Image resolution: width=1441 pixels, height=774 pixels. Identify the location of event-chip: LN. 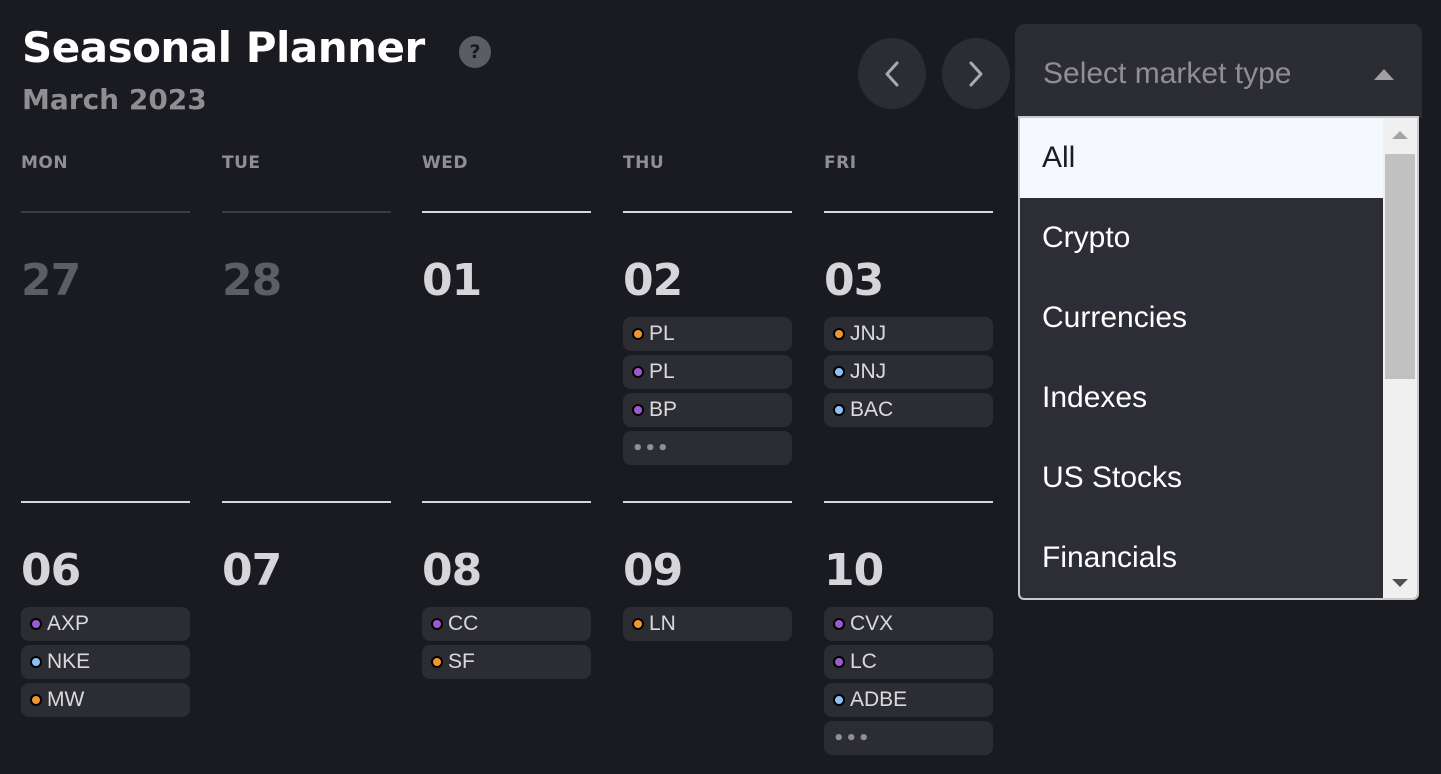
(707, 624).